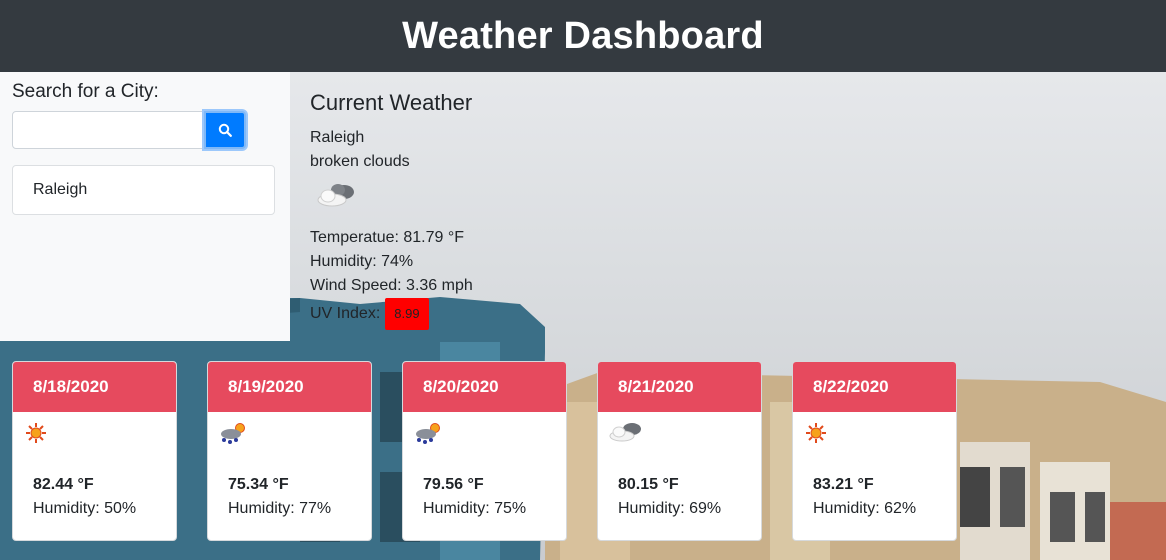  Describe the element at coordinates (280, 508) in the screenshot. I see `forecast-humidity: Humidity: 77%` at that location.